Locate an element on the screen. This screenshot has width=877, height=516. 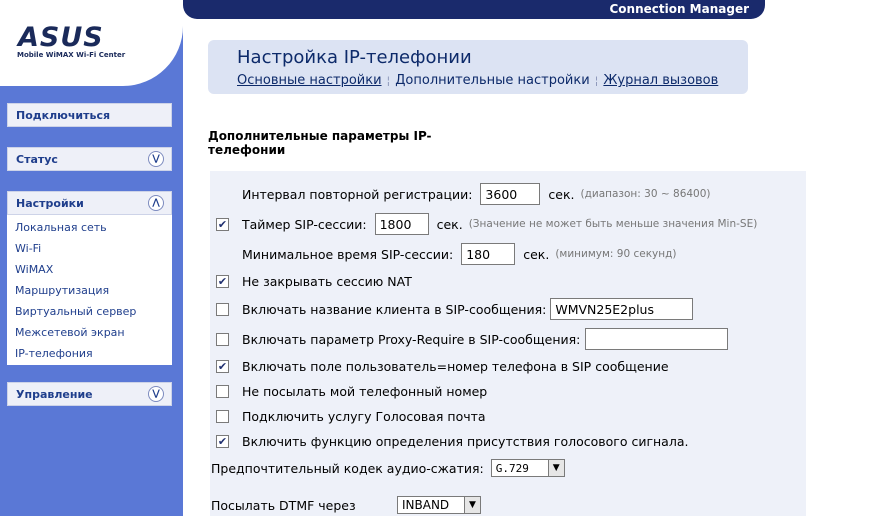
dtmf-value: INBAND is located at coordinates (426, 505).